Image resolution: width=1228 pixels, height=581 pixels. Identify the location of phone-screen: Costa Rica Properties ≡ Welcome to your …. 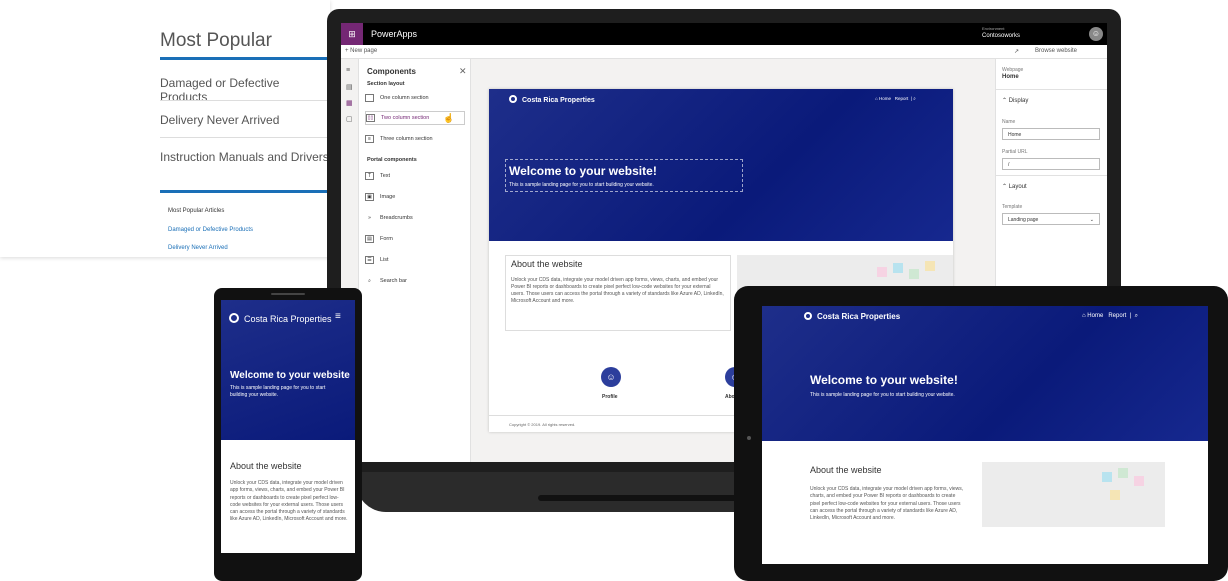
(288, 426).